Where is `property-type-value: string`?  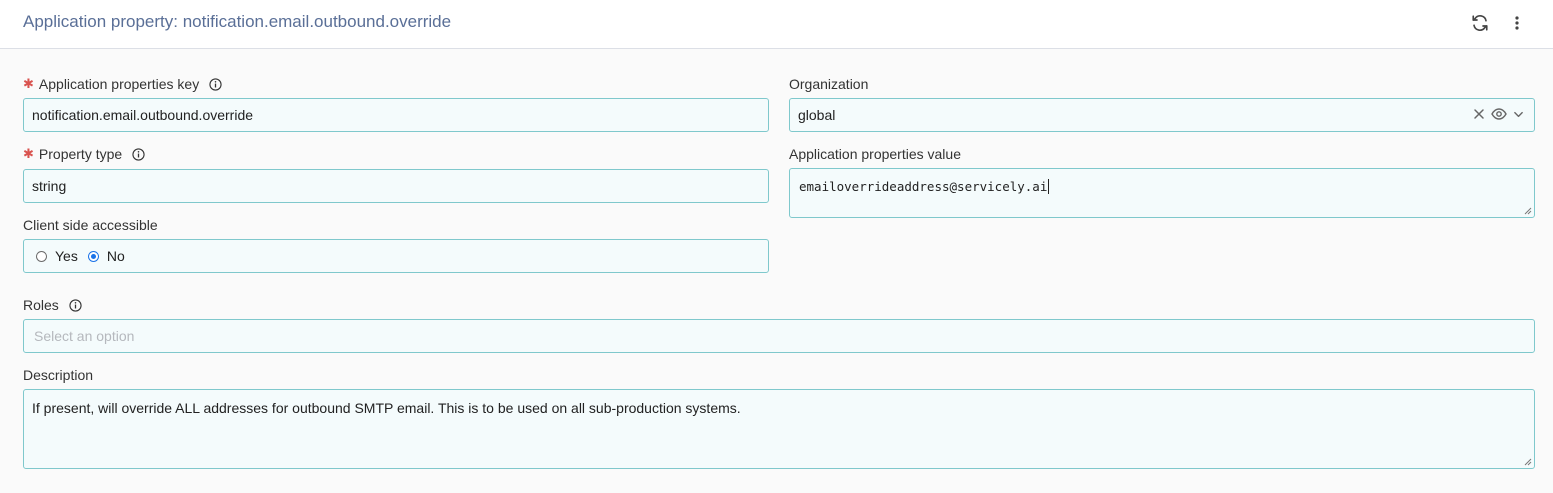
property-type-value: string is located at coordinates (49, 186).